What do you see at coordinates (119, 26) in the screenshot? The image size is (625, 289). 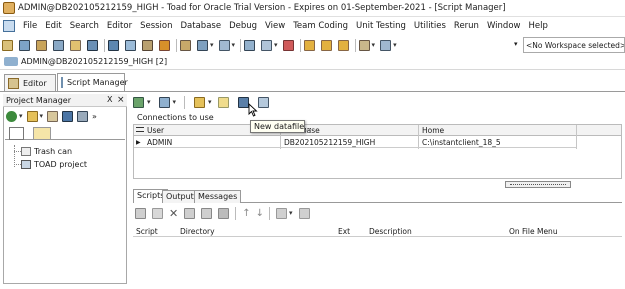 I see `menu-editor: Editor` at bounding box center [119, 26].